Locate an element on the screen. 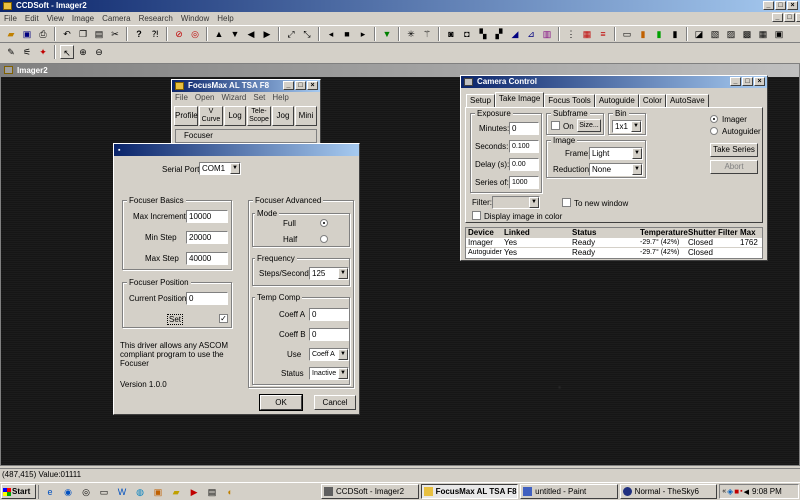  v-curve-button: V Curve is located at coordinates (211, 116).